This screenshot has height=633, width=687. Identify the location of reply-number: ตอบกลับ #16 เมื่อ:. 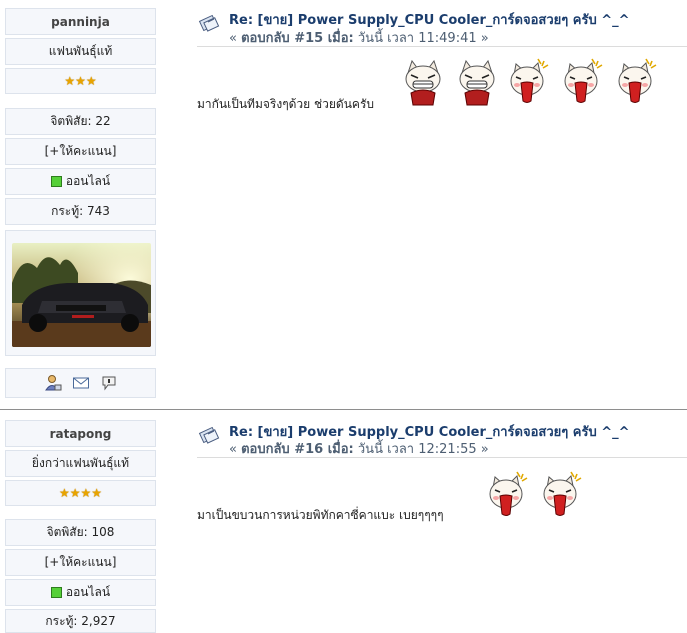
(297, 449).